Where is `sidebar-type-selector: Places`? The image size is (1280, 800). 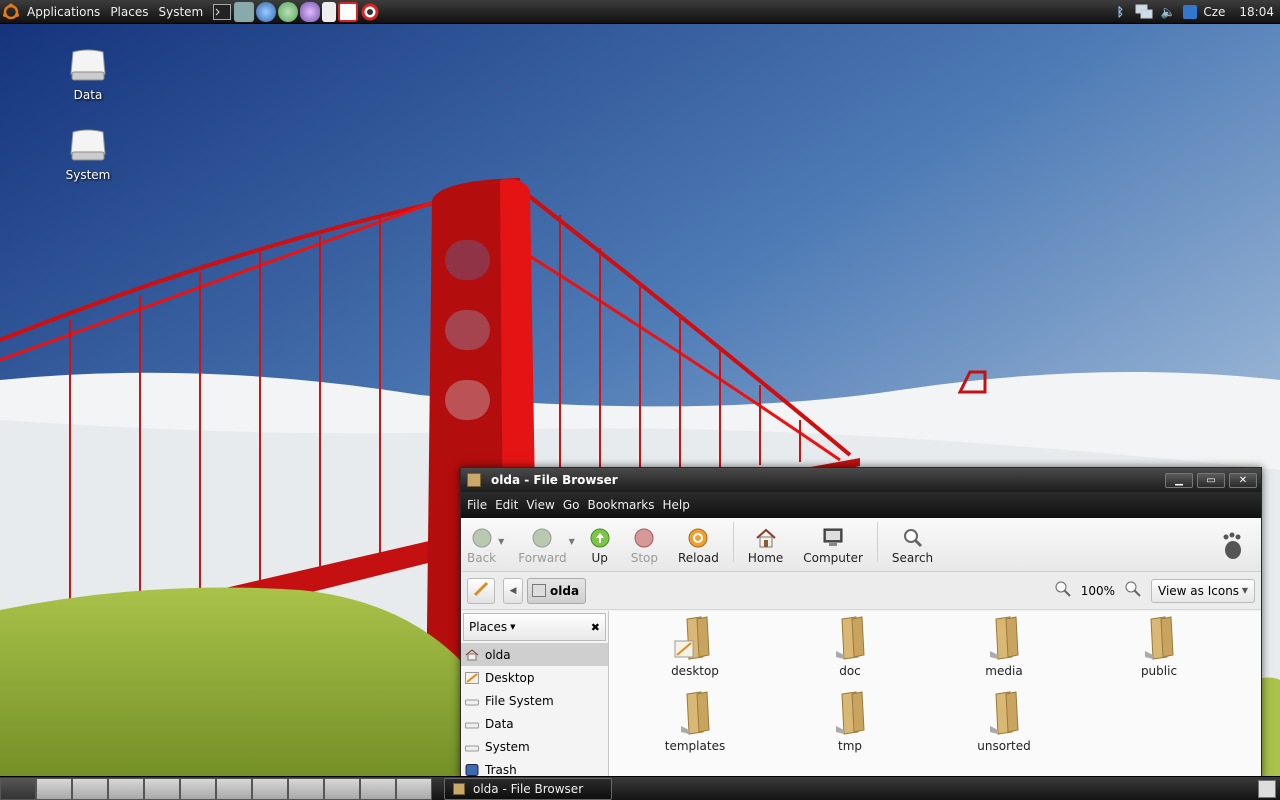 sidebar-type-selector: Places is located at coordinates (488, 627).